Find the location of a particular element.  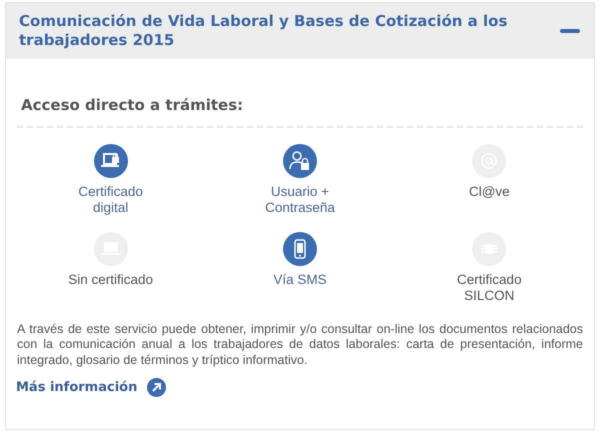

arrow-up-right-icon is located at coordinates (156, 388).